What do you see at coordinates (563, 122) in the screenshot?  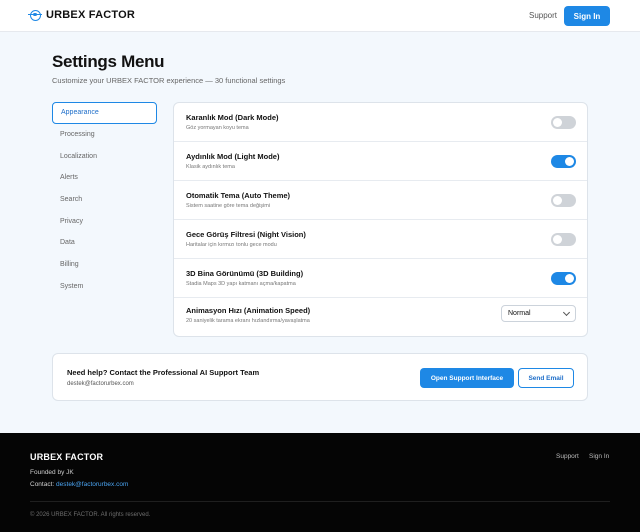 I see `dark-mode-toggle` at bounding box center [563, 122].